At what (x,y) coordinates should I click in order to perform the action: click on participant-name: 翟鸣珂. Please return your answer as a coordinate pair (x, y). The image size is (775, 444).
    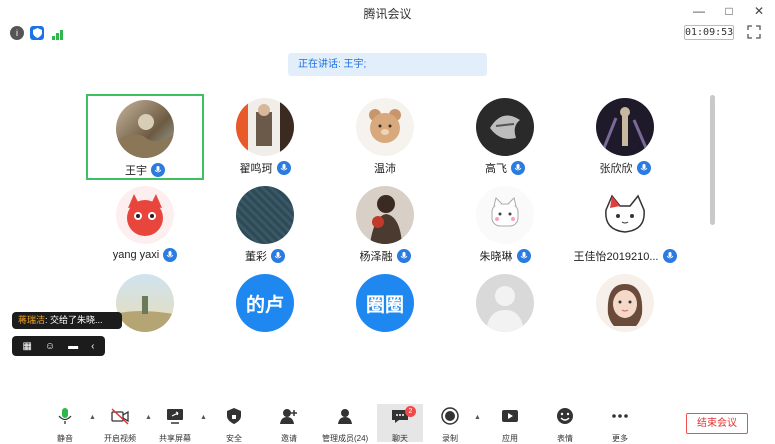
    Looking at the image, I should click on (256, 169).